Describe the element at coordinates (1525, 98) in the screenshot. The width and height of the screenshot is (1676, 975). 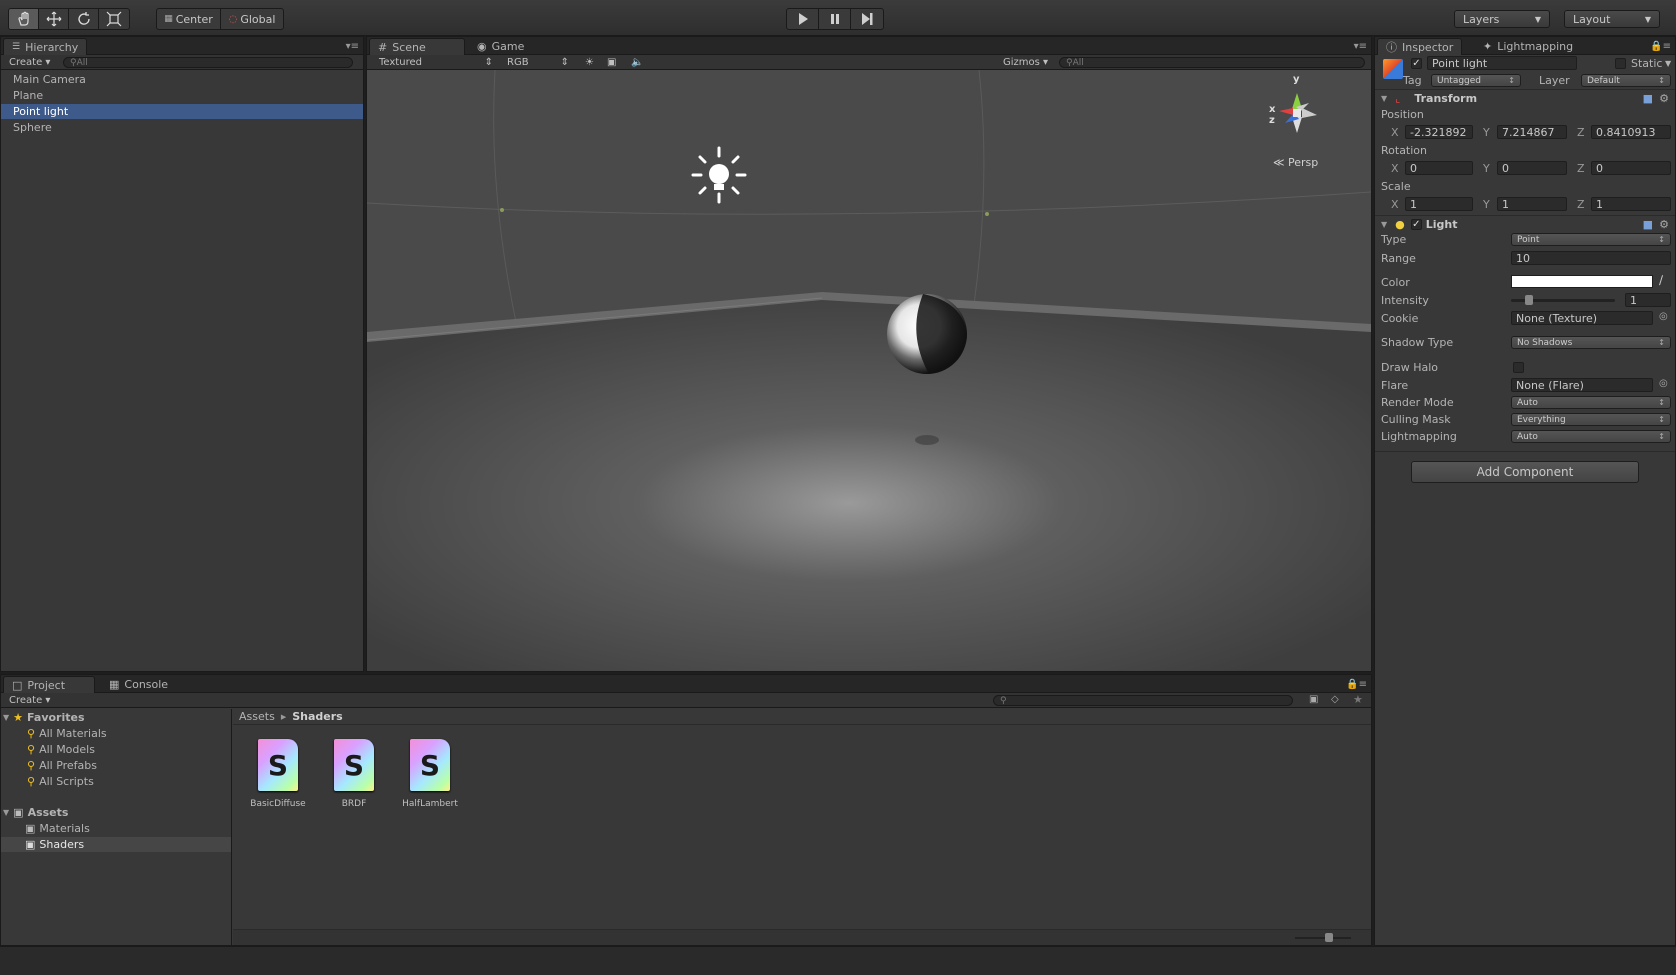
I see `transform-header: ▼ ⌞ Transform ■ ⚙` at that location.